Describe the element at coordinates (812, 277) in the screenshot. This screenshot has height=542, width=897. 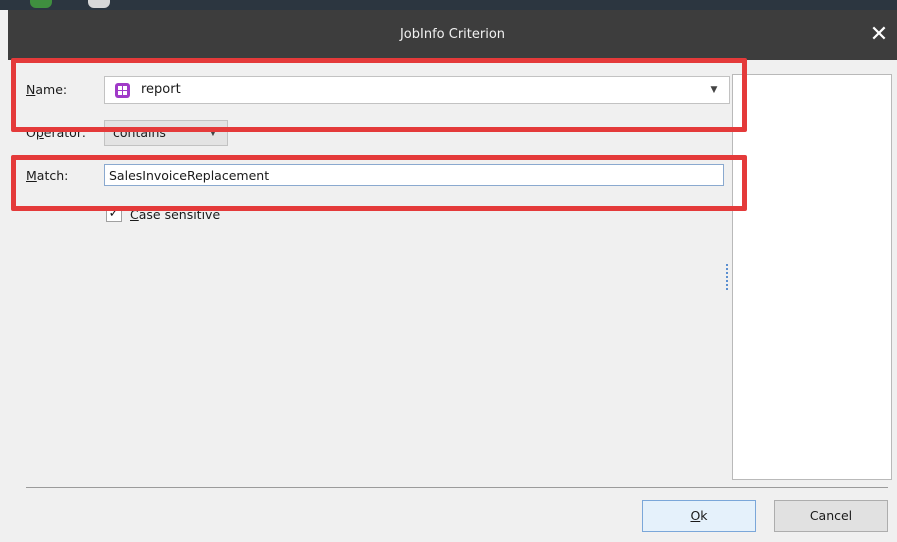
I see `side-panel` at that location.